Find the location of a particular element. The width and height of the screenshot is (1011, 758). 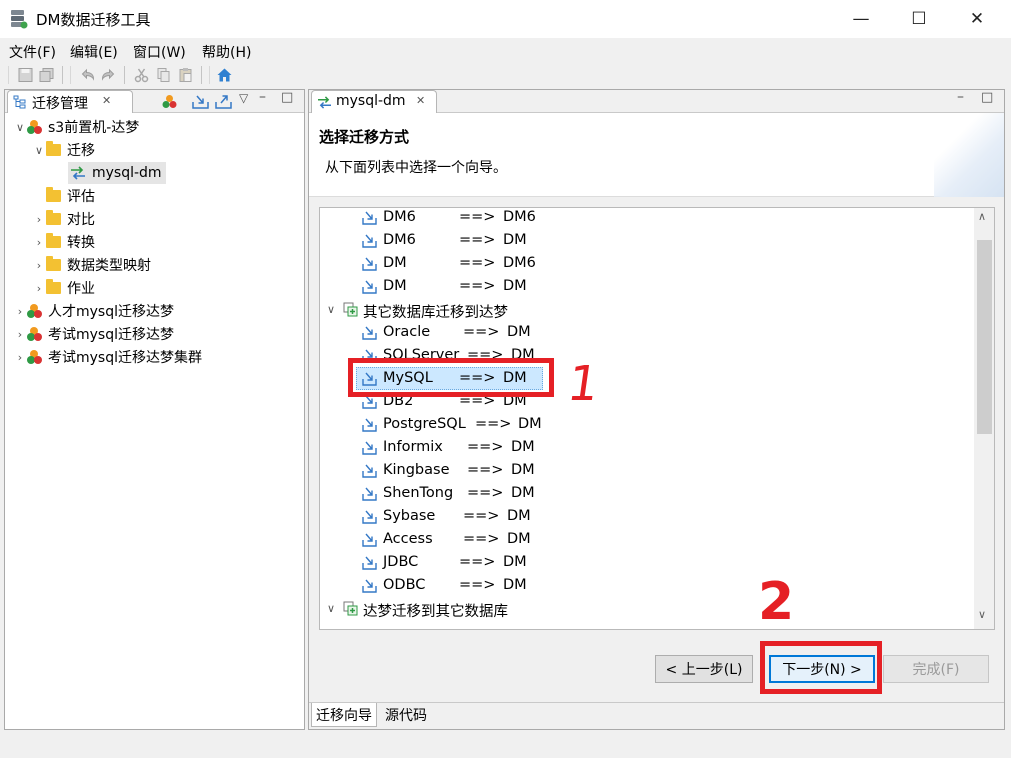

wizard-list-item: ShenTong ==> DM is located at coordinates (645, 493).